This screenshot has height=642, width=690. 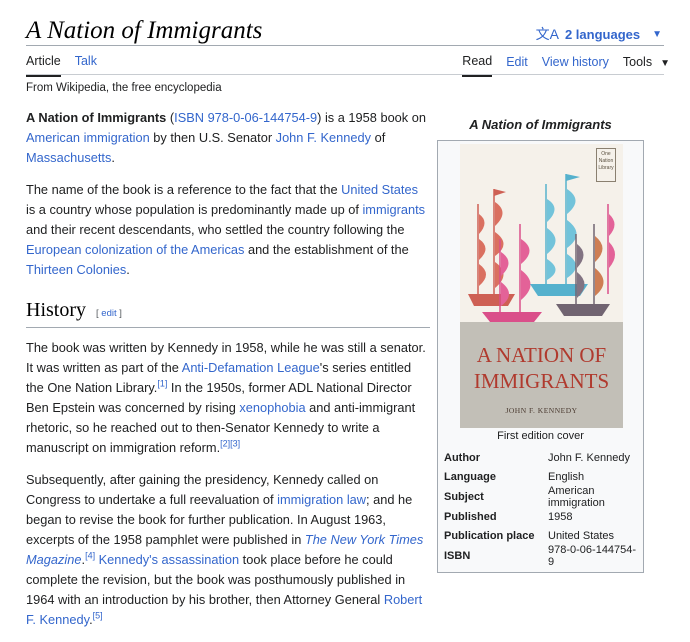 What do you see at coordinates (575, 65) in the screenshot?
I see `tab-view-history: View history` at bounding box center [575, 65].